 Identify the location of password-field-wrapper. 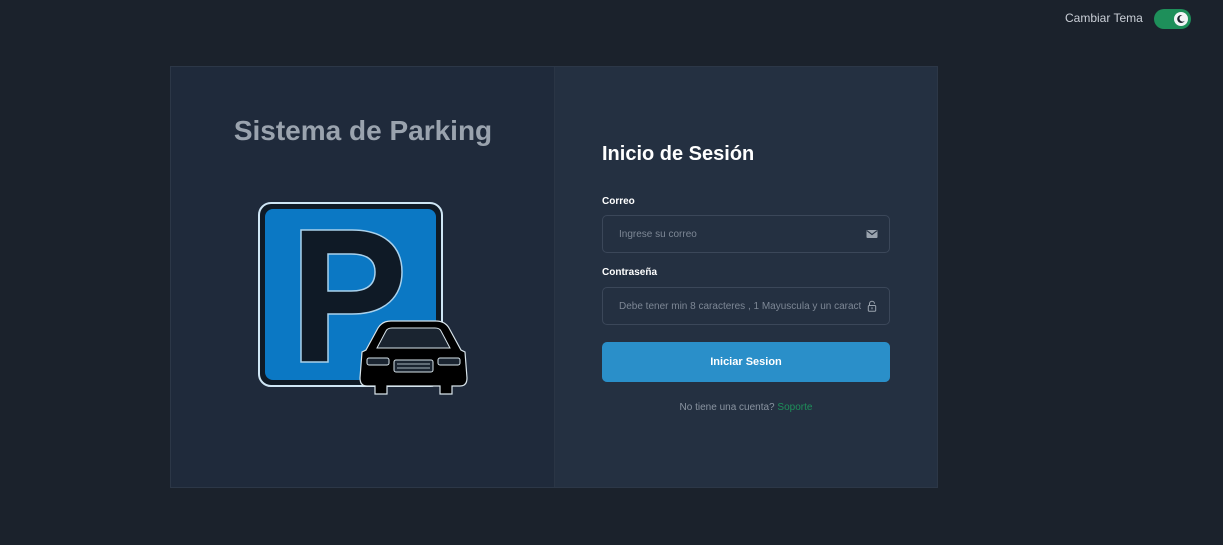
(746, 306).